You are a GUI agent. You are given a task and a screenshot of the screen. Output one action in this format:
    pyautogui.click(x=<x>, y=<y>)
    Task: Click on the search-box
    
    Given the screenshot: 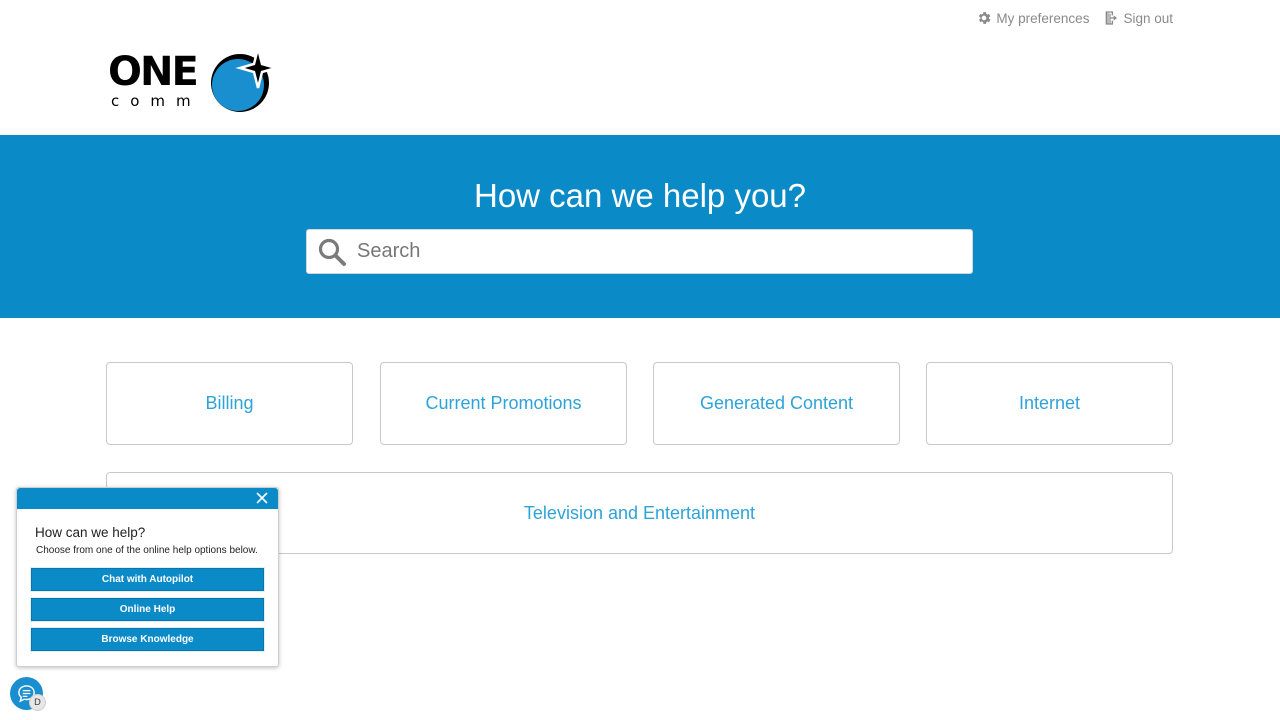 What is the action you would take?
    pyautogui.click(x=639, y=251)
    